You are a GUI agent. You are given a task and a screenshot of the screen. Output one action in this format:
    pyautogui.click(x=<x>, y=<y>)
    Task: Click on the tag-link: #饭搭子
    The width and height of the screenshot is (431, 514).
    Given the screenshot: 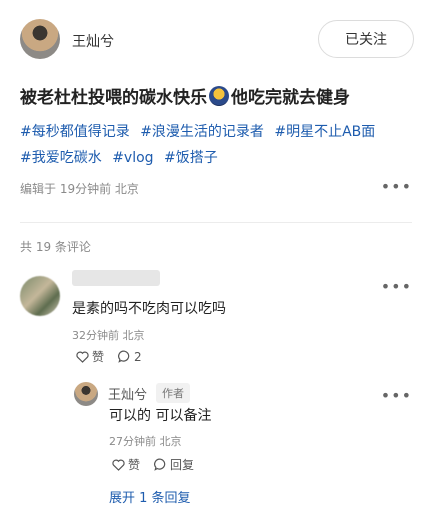 What is the action you would take?
    pyautogui.click(x=191, y=158)
    